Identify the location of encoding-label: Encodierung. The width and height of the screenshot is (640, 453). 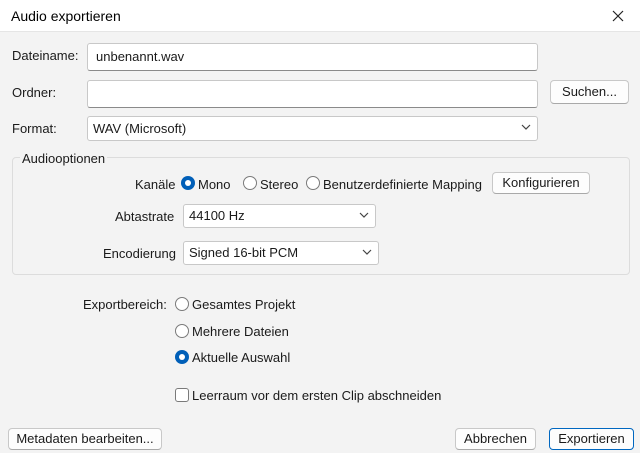
(139, 253).